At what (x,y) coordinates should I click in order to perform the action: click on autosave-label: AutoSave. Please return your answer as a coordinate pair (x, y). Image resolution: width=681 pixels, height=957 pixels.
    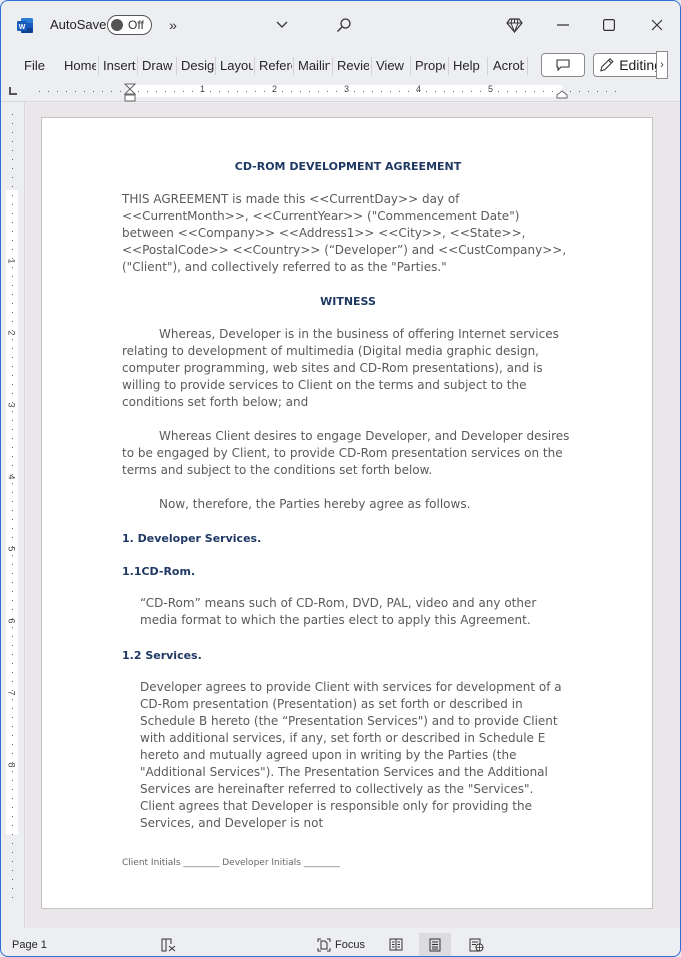
    Looking at the image, I should click on (78, 24).